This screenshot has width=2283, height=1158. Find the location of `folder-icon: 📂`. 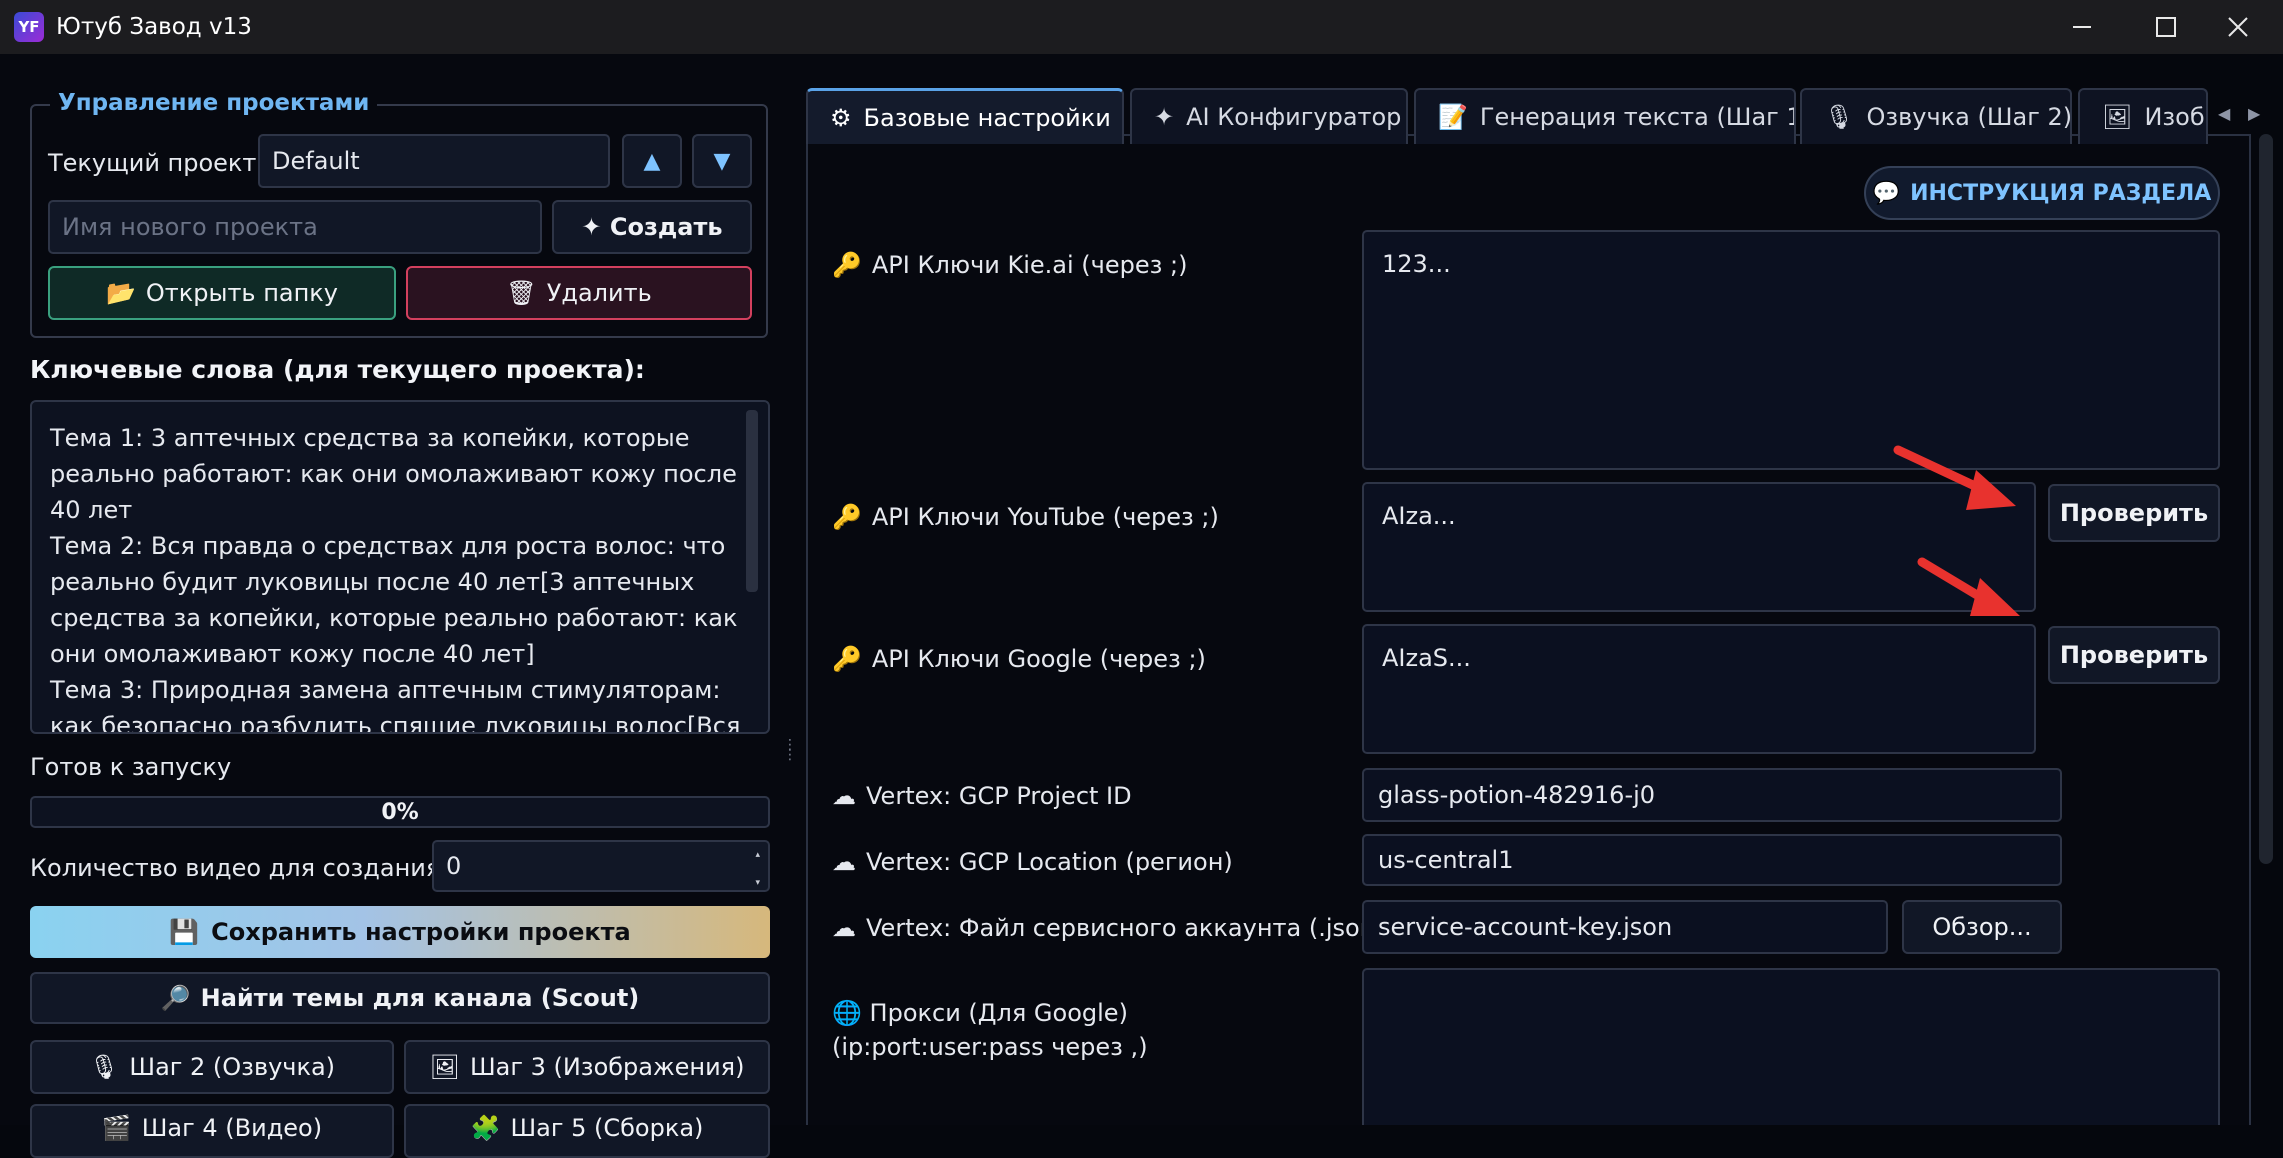

folder-icon: 📂 is located at coordinates (121, 293).